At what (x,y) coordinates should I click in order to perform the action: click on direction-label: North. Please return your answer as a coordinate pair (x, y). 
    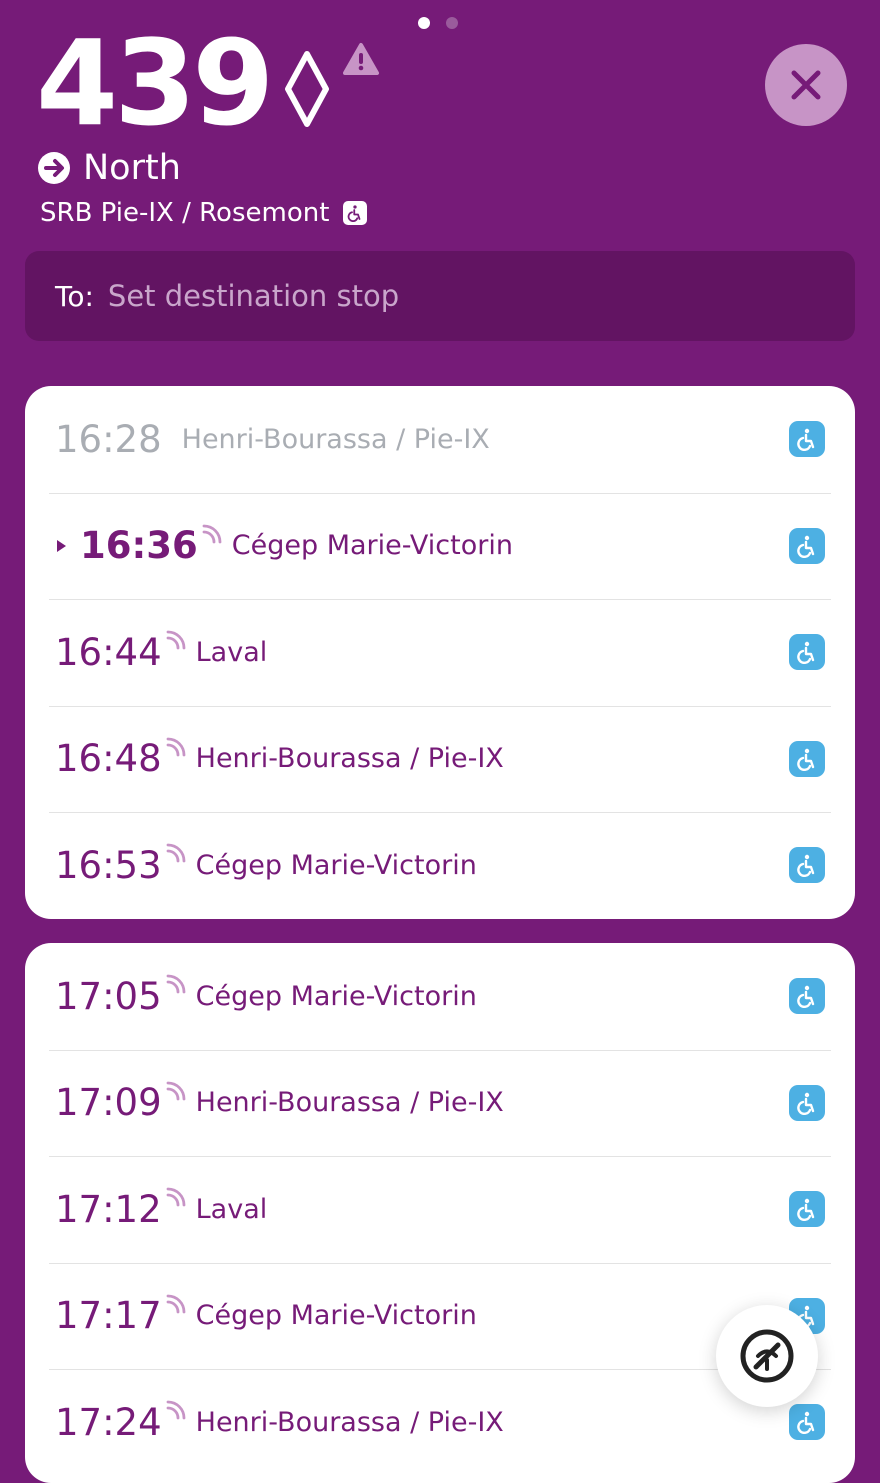
    Looking at the image, I should click on (132, 168).